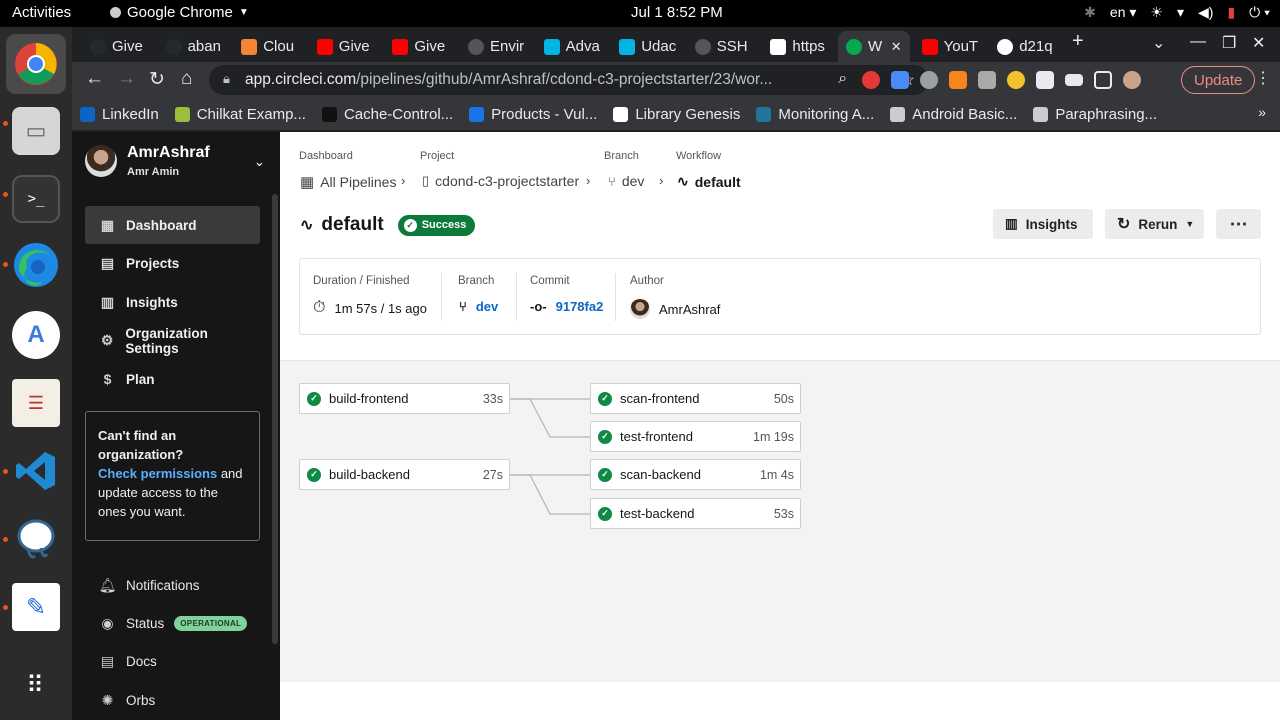  I want to click on dock-edge, so click(36, 265).